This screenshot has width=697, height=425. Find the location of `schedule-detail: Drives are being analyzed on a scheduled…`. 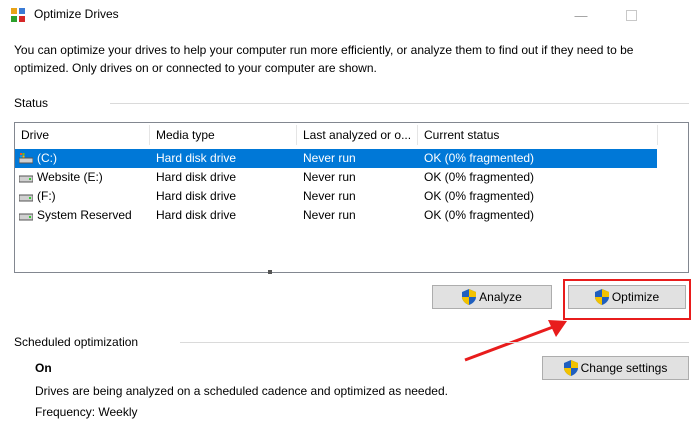

schedule-detail: Drives are being analyzed on a scheduled… is located at coordinates (241, 391).